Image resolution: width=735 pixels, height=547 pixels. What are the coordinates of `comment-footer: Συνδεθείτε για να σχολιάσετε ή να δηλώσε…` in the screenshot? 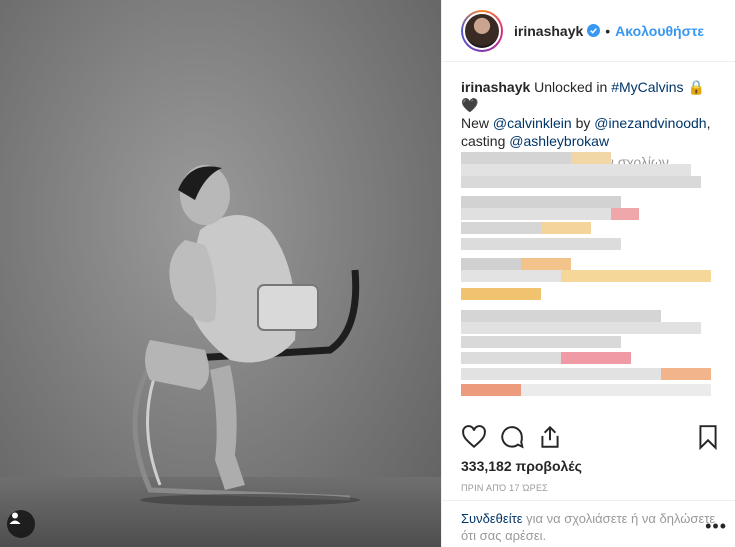 It's located at (588, 523).